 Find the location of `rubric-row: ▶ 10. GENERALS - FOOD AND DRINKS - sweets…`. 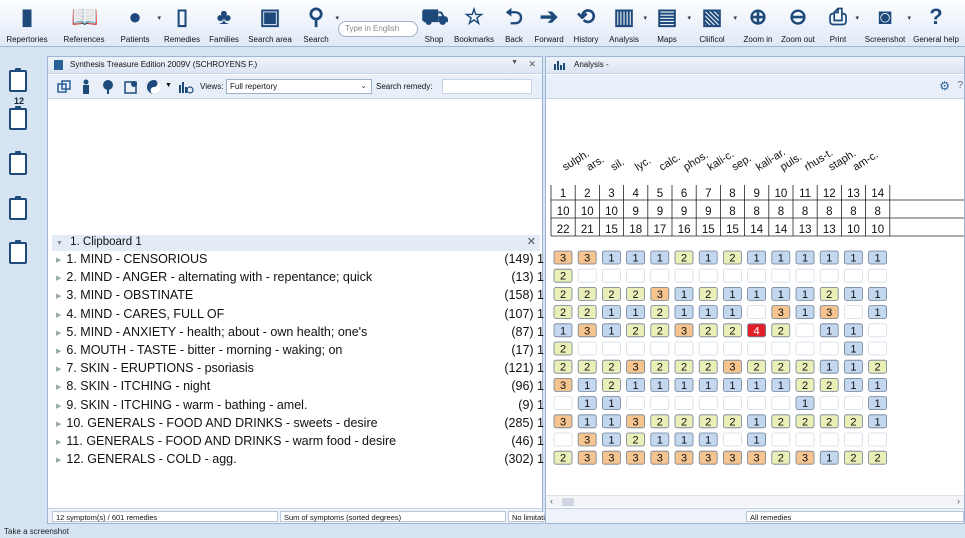

rubric-row: ▶ 10. GENERALS - FOOD AND DRINKS - sweets… is located at coordinates (300, 424).